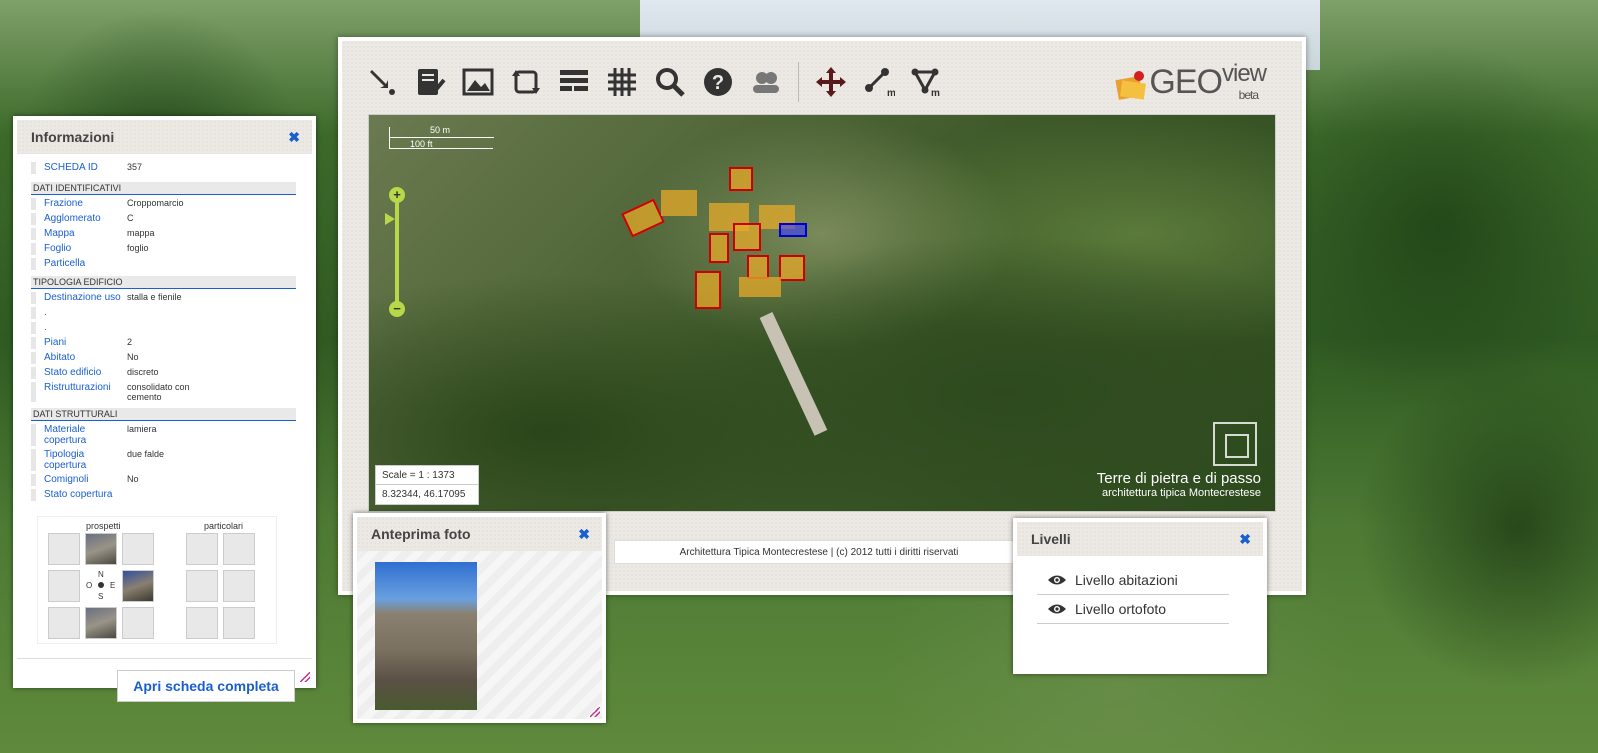  What do you see at coordinates (101, 586) in the screenshot?
I see `compass-icon: N O E S` at bounding box center [101, 586].